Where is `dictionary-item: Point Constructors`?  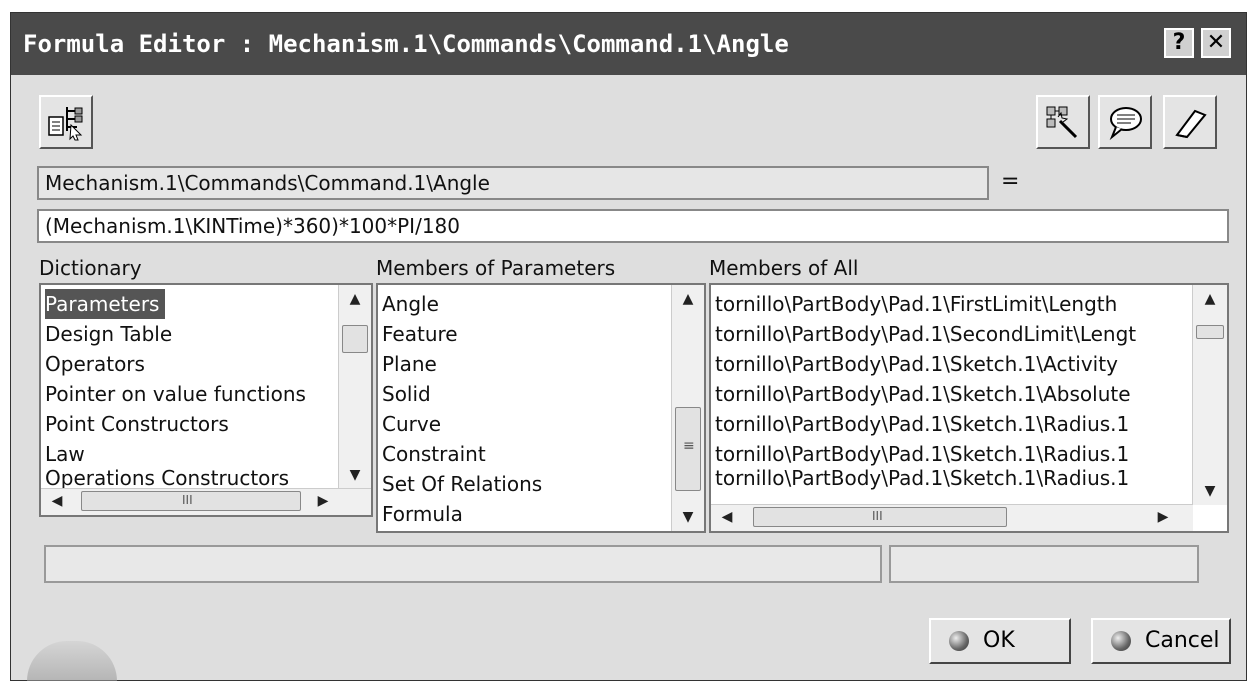
dictionary-item: Point Constructors is located at coordinates (137, 424).